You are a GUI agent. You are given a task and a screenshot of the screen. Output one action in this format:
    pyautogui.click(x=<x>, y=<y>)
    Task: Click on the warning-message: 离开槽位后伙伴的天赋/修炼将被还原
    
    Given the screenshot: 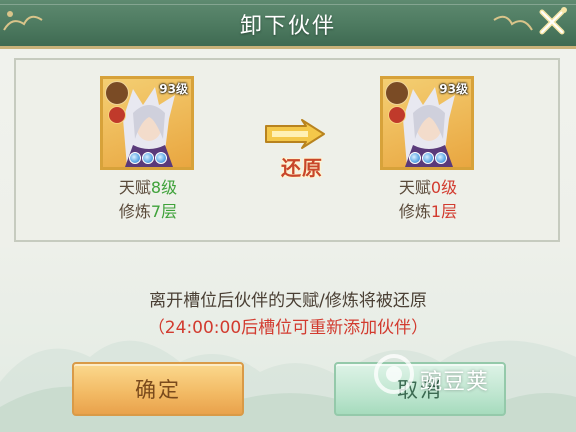 What is the action you would take?
    pyautogui.click(x=288, y=301)
    